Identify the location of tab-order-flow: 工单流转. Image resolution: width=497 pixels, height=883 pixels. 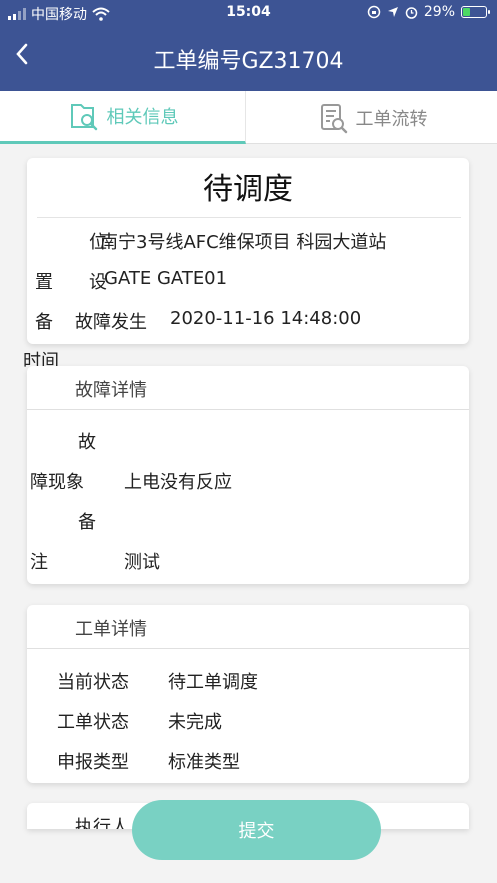
(371, 117).